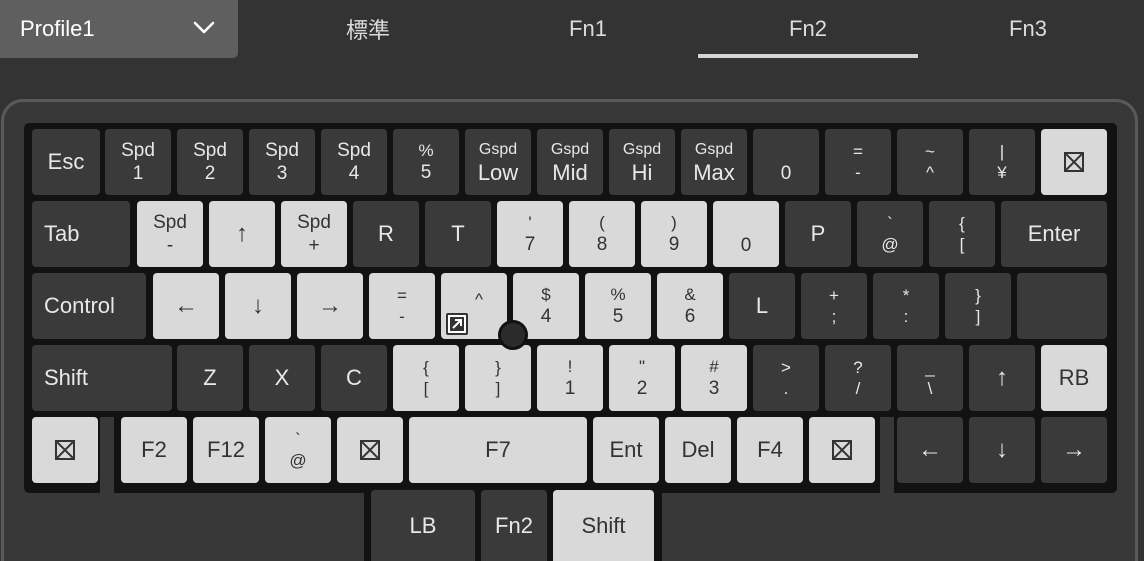 The width and height of the screenshot is (1144, 561). Describe the element at coordinates (423, 525) in the screenshot. I see `key-lb: LB` at that location.